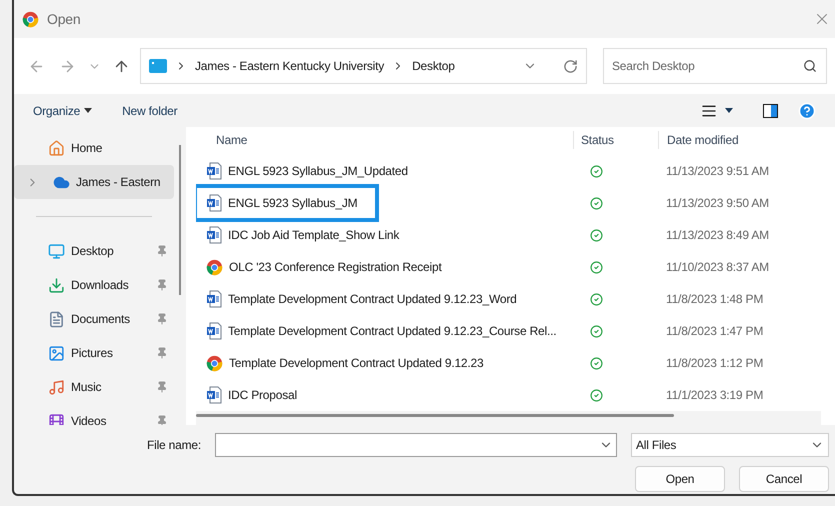 The width and height of the screenshot is (835, 506). I want to click on file-name-cell: ENGL 5923 Syllabus_JM, so click(286, 203).